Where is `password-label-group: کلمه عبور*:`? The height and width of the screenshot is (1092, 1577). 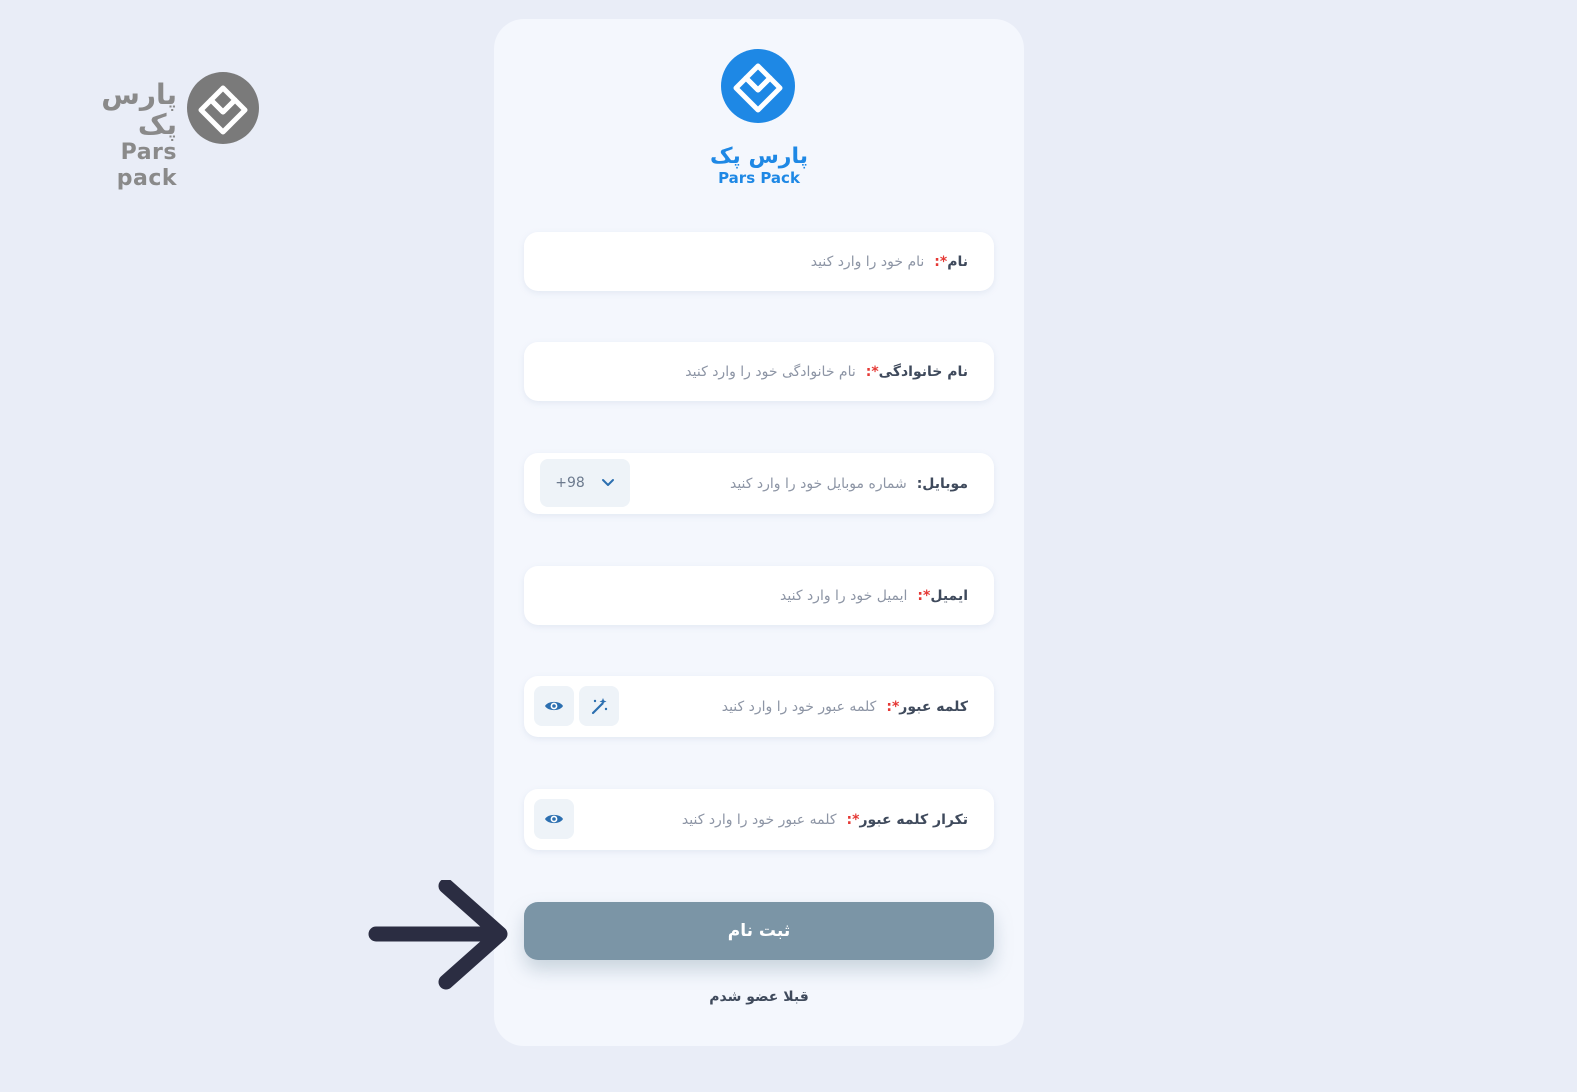 password-label-group: کلمه عبور*: is located at coordinates (927, 707).